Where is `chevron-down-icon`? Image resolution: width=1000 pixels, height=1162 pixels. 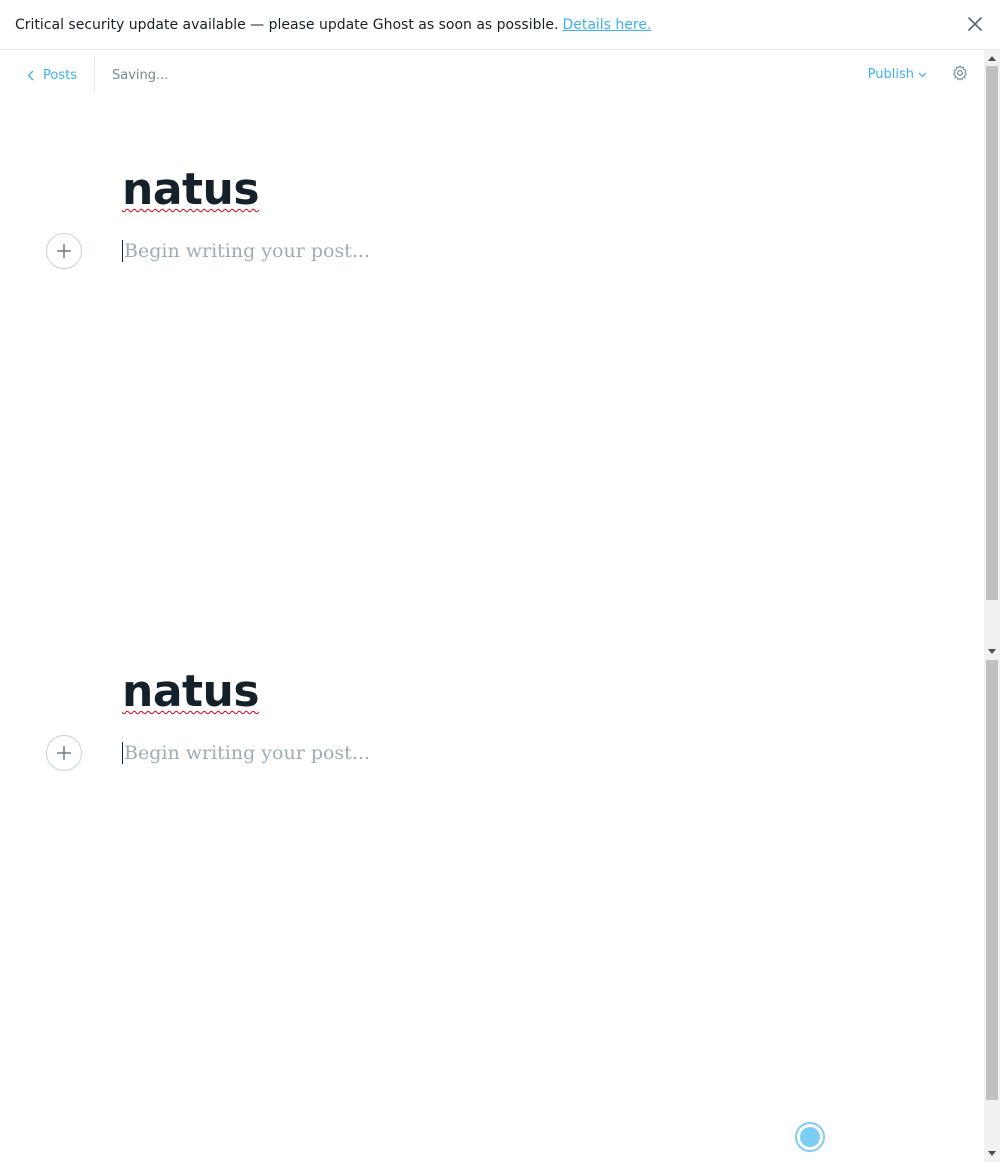 chevron-down-icon is located at coordinates (922, 74).